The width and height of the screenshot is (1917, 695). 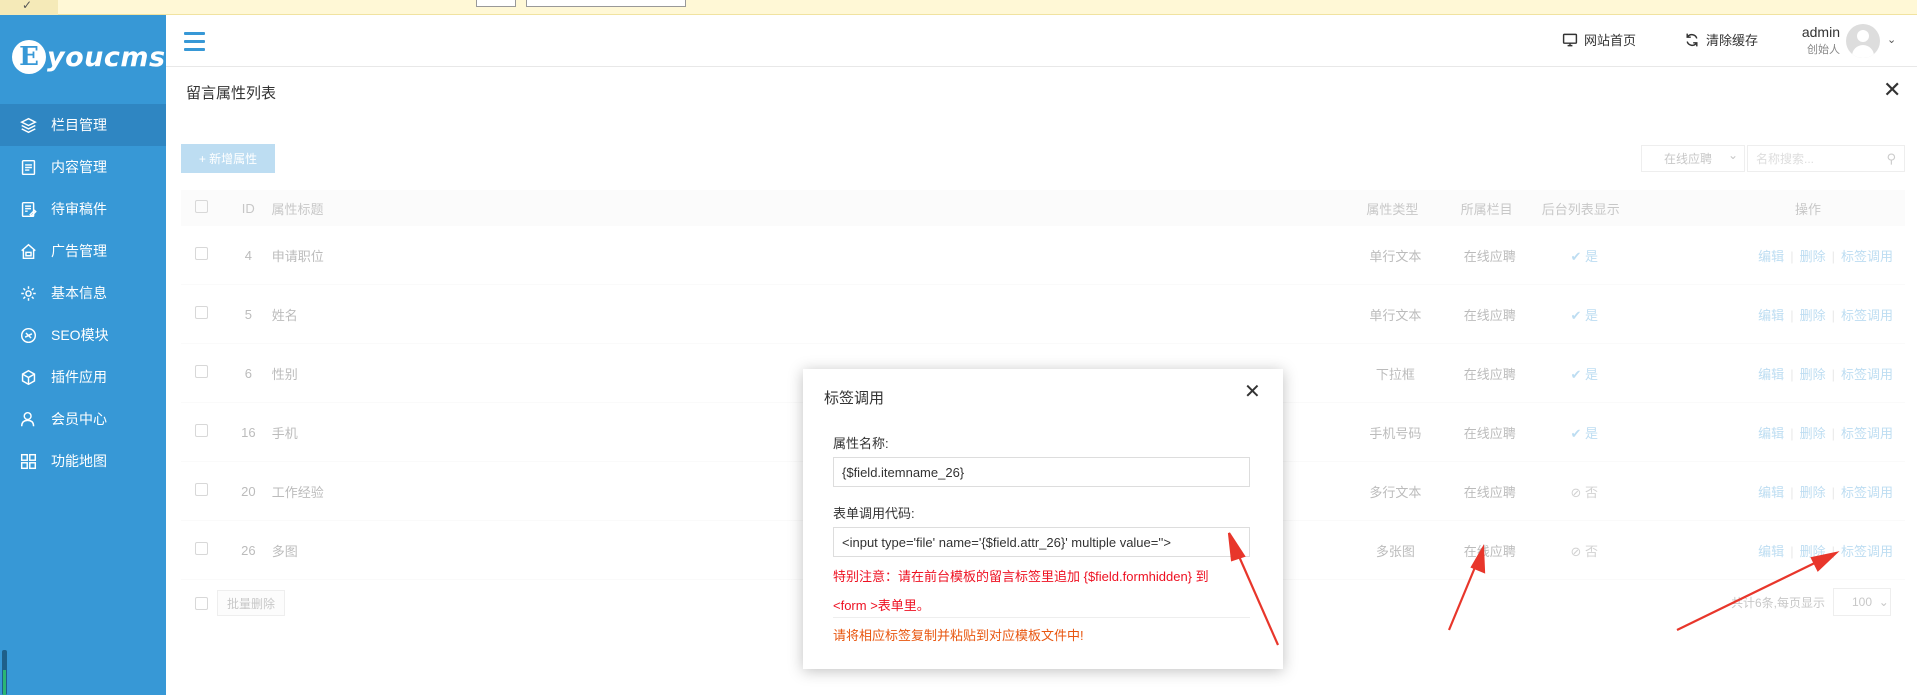 I want to click on sidebar-item-ads: 广告管理, so click(x=83, y=251).